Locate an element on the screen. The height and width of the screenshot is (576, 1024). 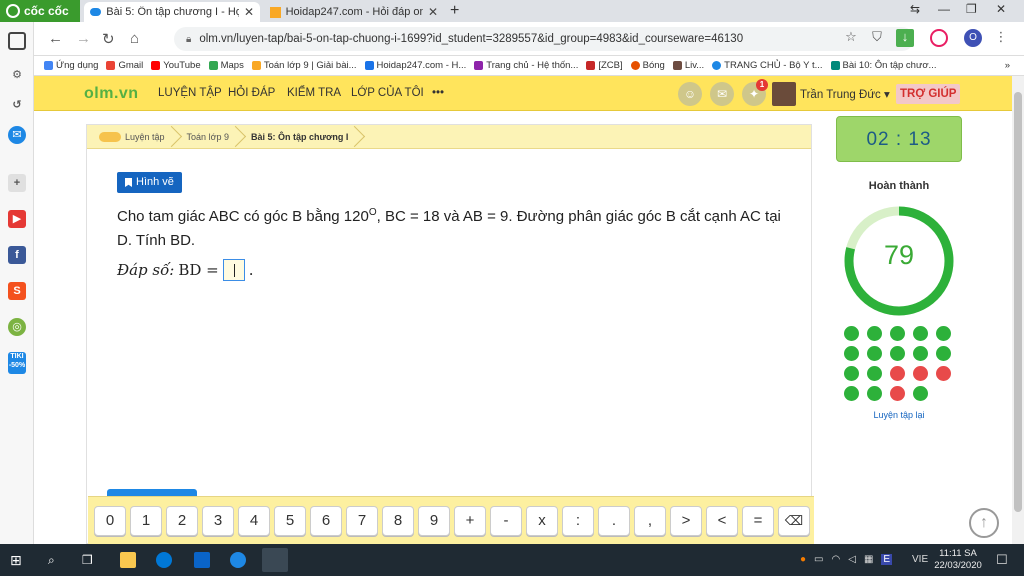
bookmark-zcb: [ZCB] is located at coordinates (604, 65).